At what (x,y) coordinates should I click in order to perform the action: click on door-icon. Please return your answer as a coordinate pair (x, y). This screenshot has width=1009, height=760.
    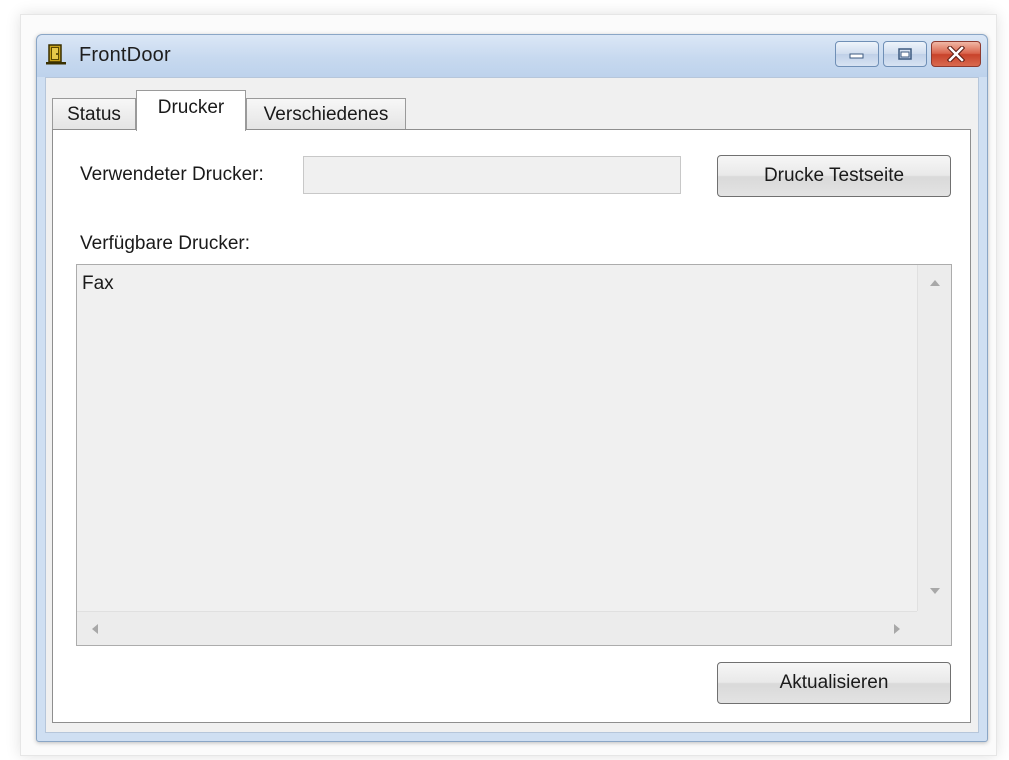
    Looking at the image, I should click on (56, 55).